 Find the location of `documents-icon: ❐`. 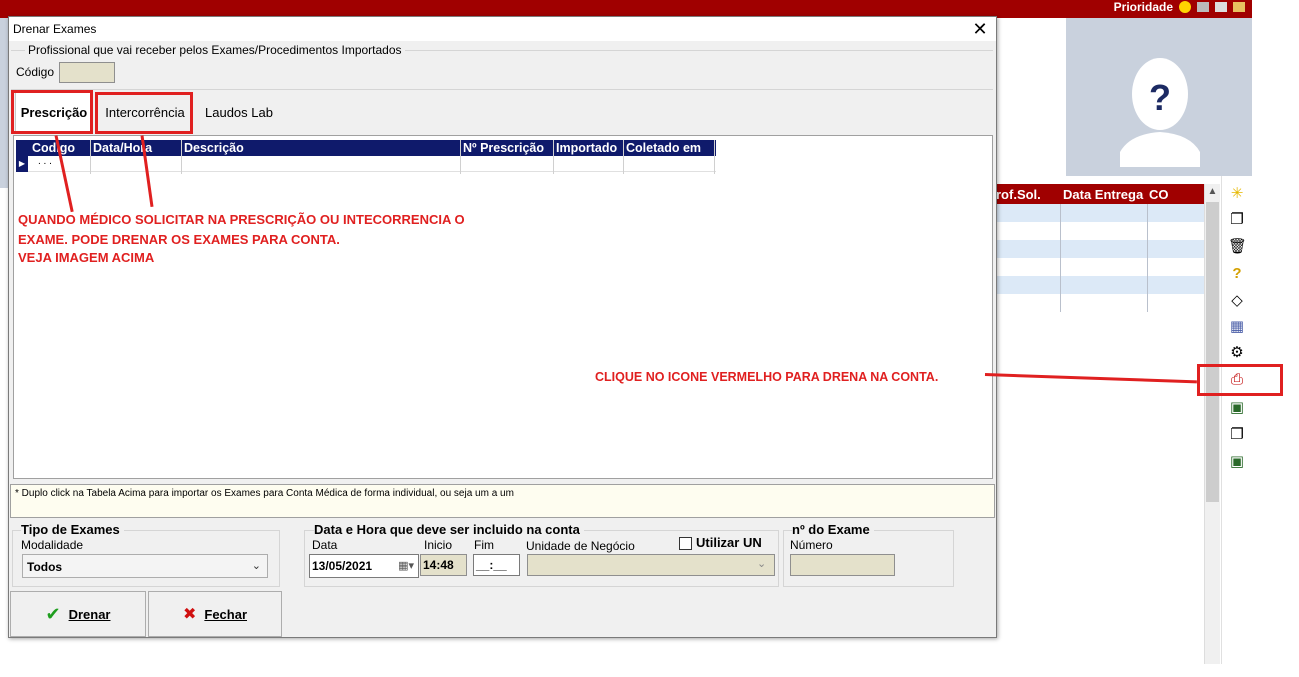

documents-icon: ❐ is located at coordinates (1237, 435).